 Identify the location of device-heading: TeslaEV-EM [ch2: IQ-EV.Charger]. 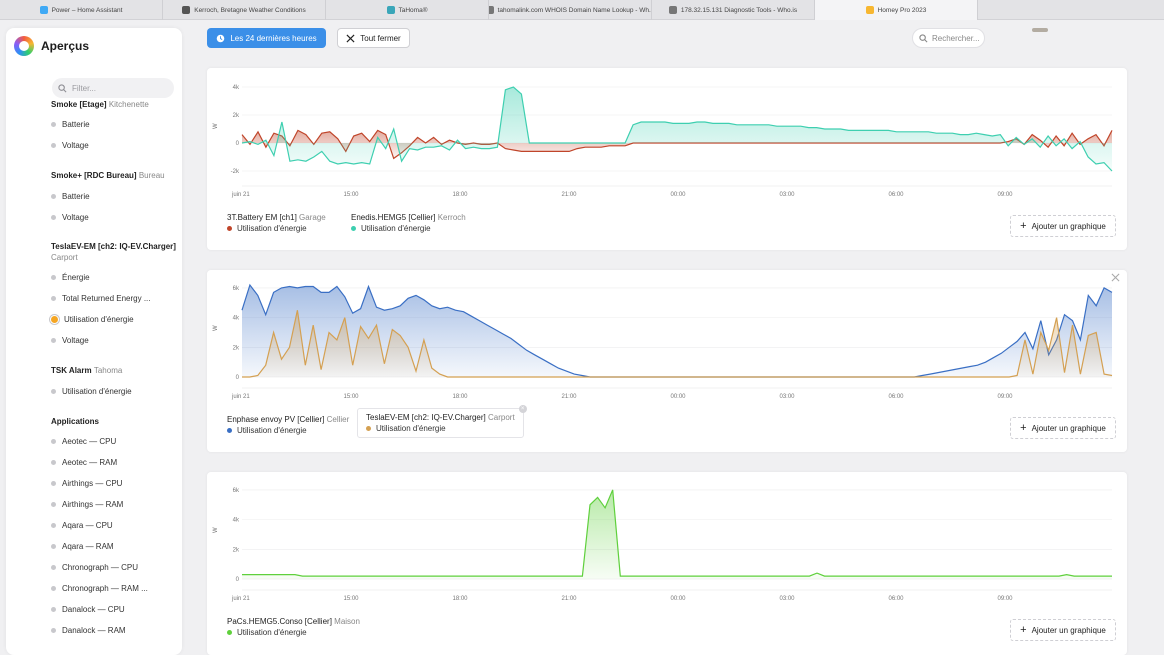
(113, 246).